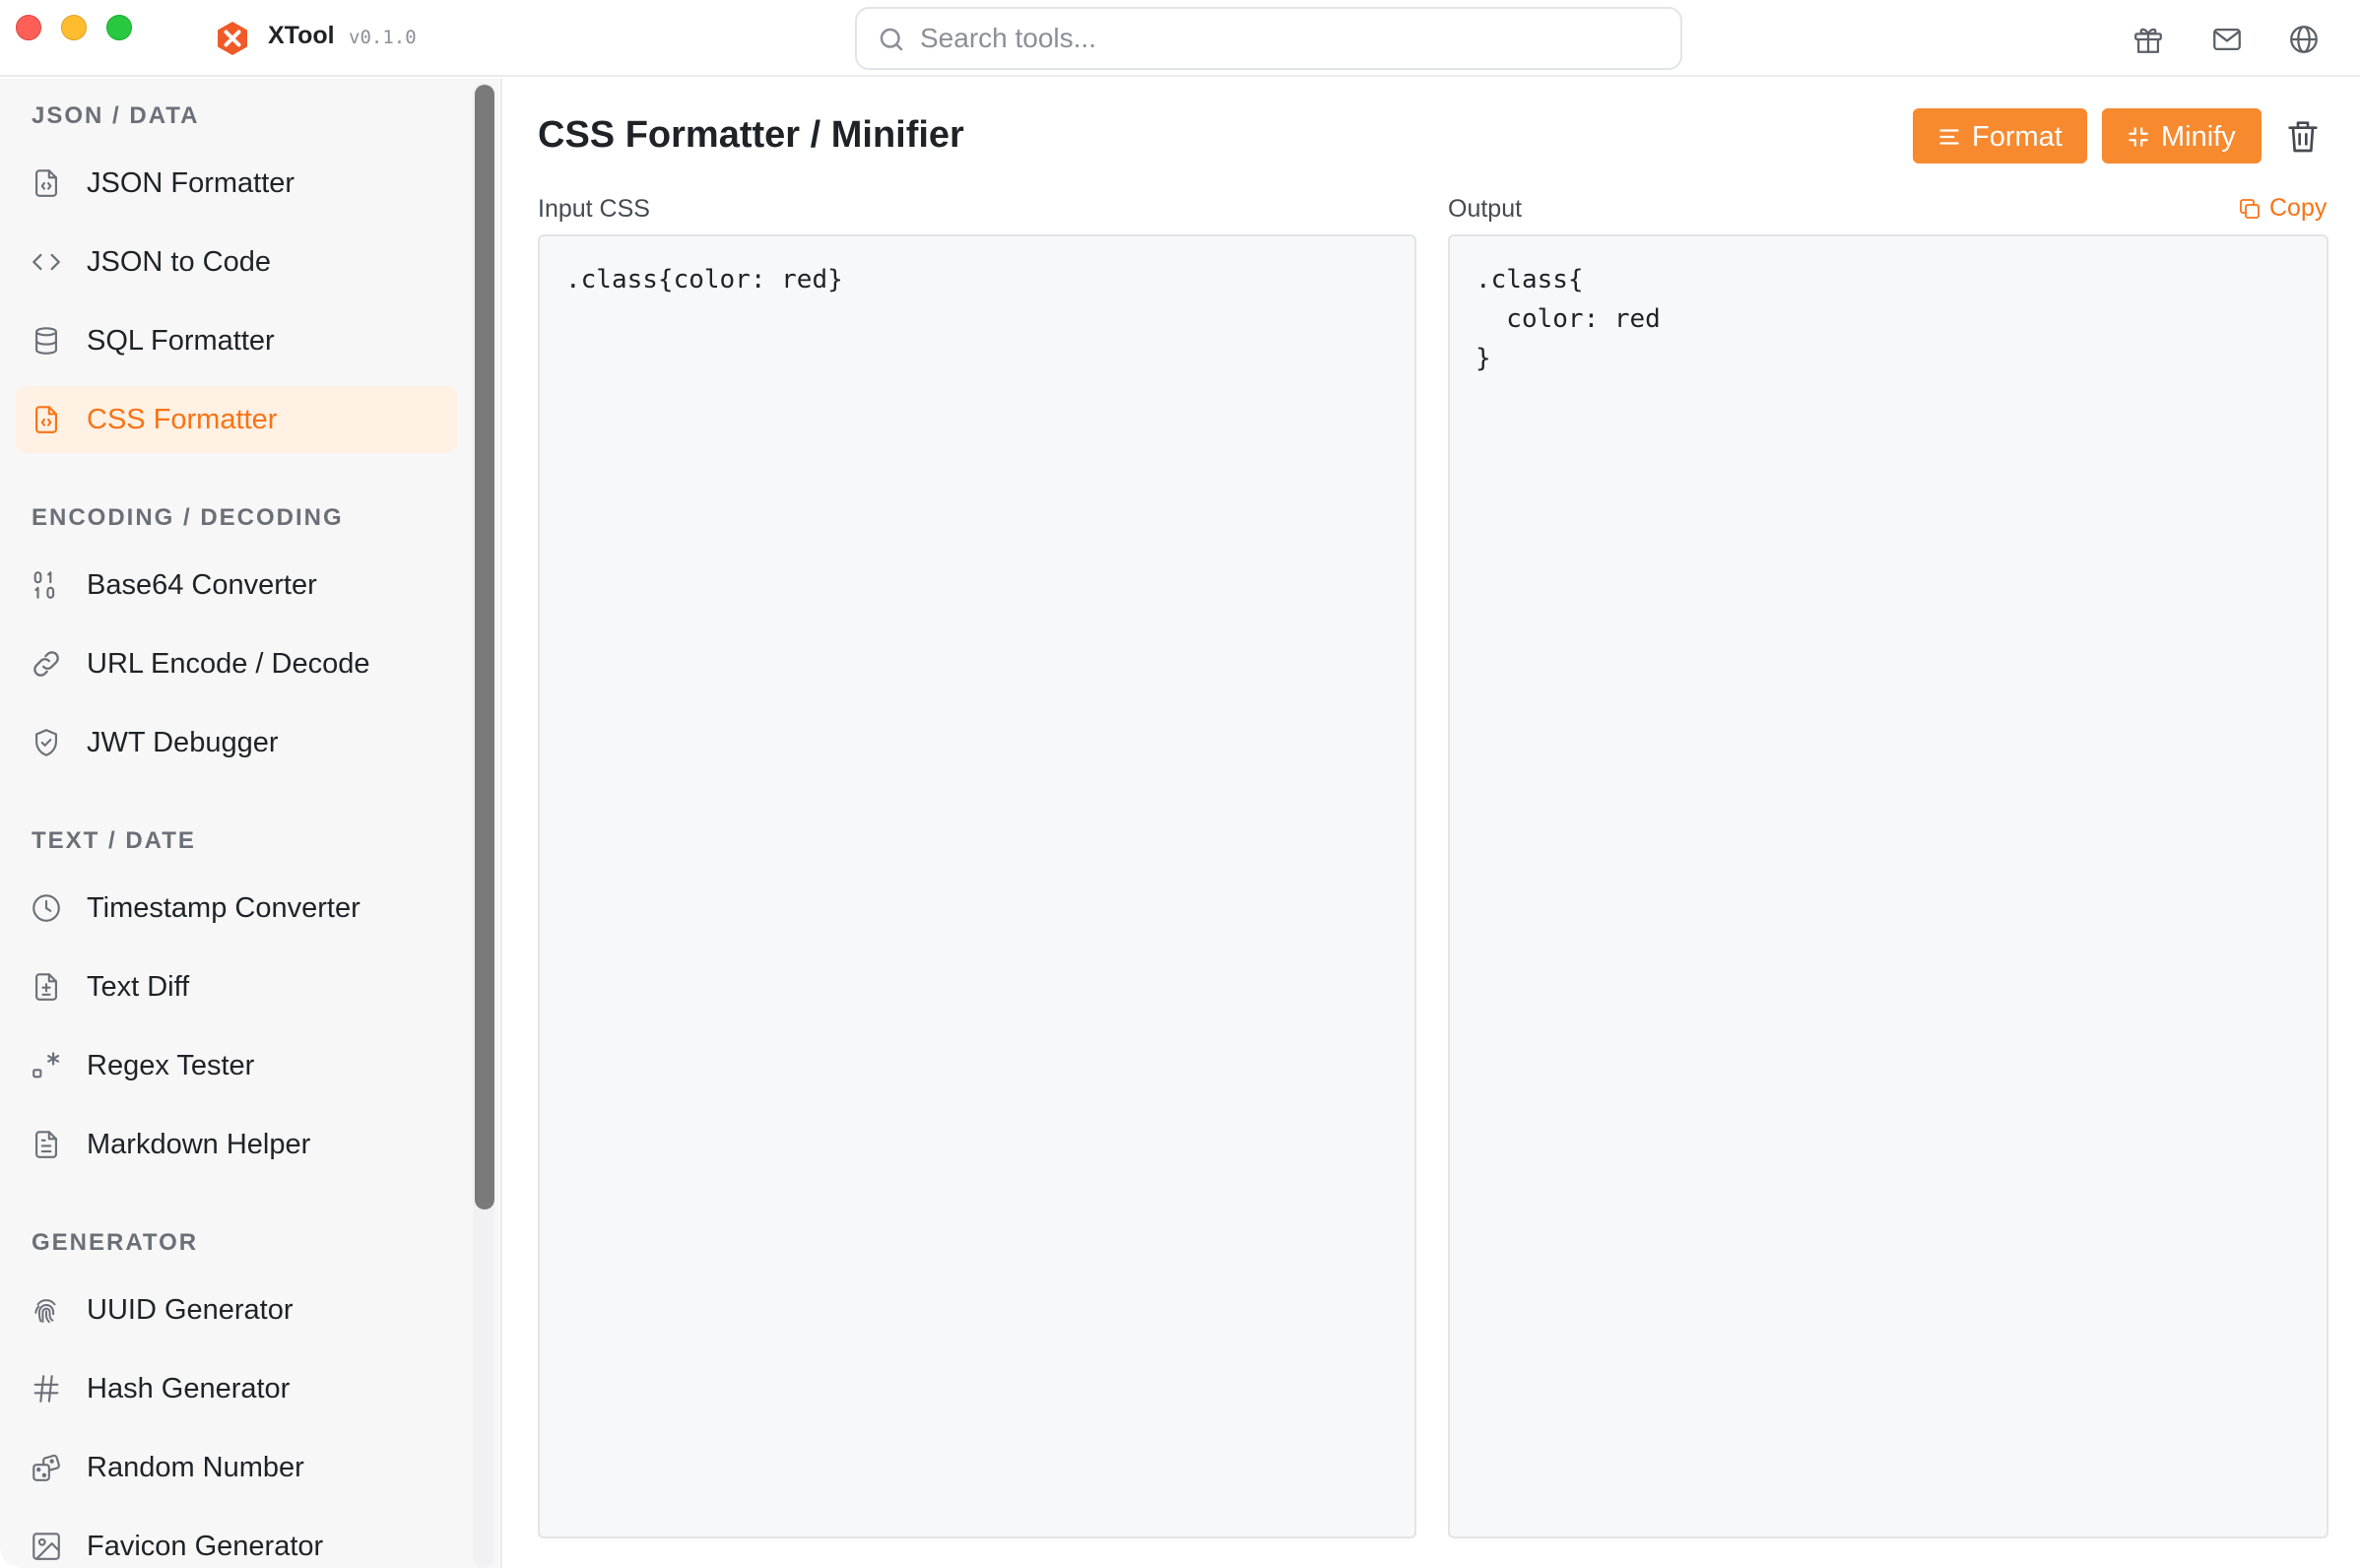 Image resolution: width=2360 pixels, height=1568 pixels. I want to click on app-version: v0.1.0, so click(383, 38).